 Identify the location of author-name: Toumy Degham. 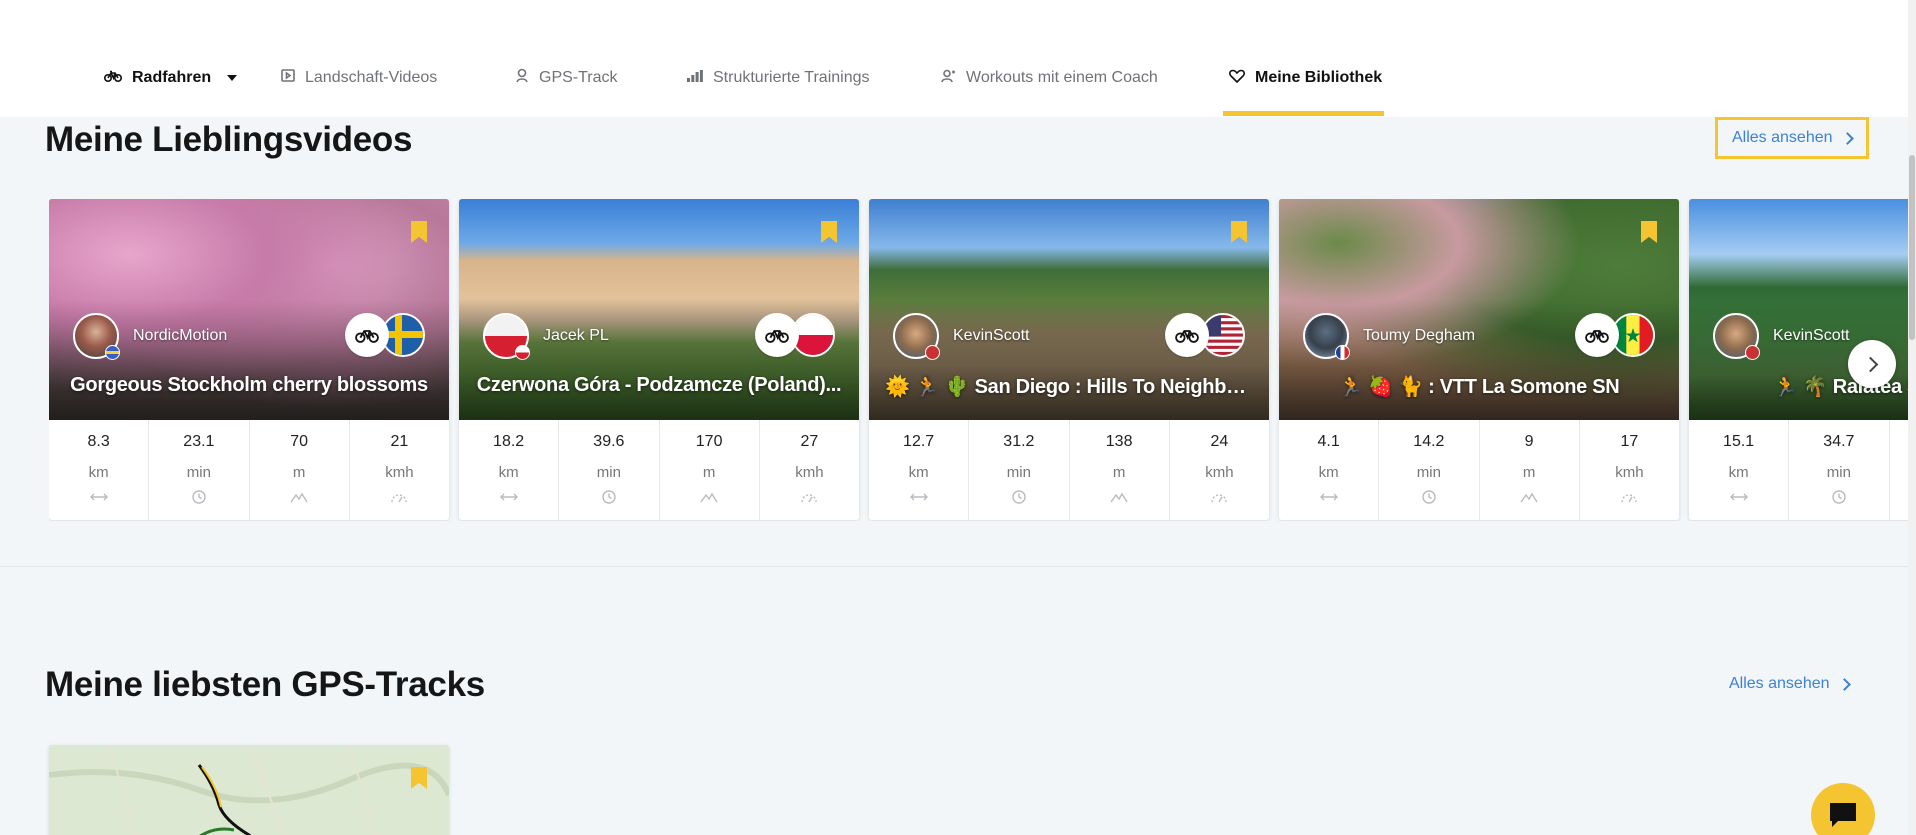
(1419, 335).